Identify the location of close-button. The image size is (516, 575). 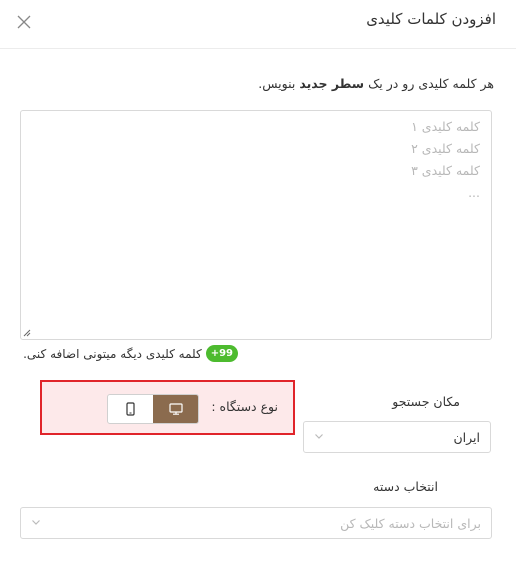
(24, 22).